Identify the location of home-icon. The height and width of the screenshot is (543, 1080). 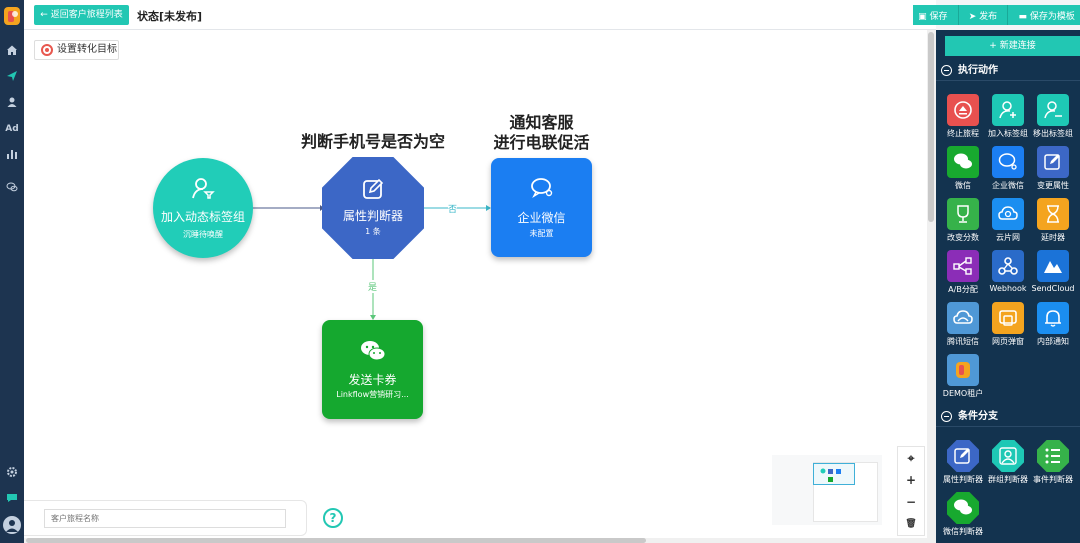
(12, 51).